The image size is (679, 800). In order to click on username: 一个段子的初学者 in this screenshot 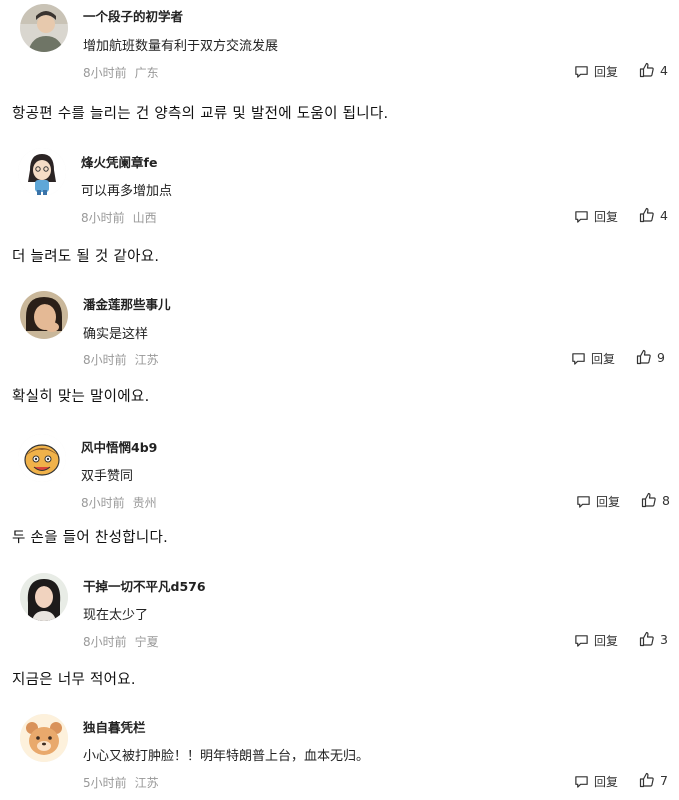, I will do `click(133, 15)`.